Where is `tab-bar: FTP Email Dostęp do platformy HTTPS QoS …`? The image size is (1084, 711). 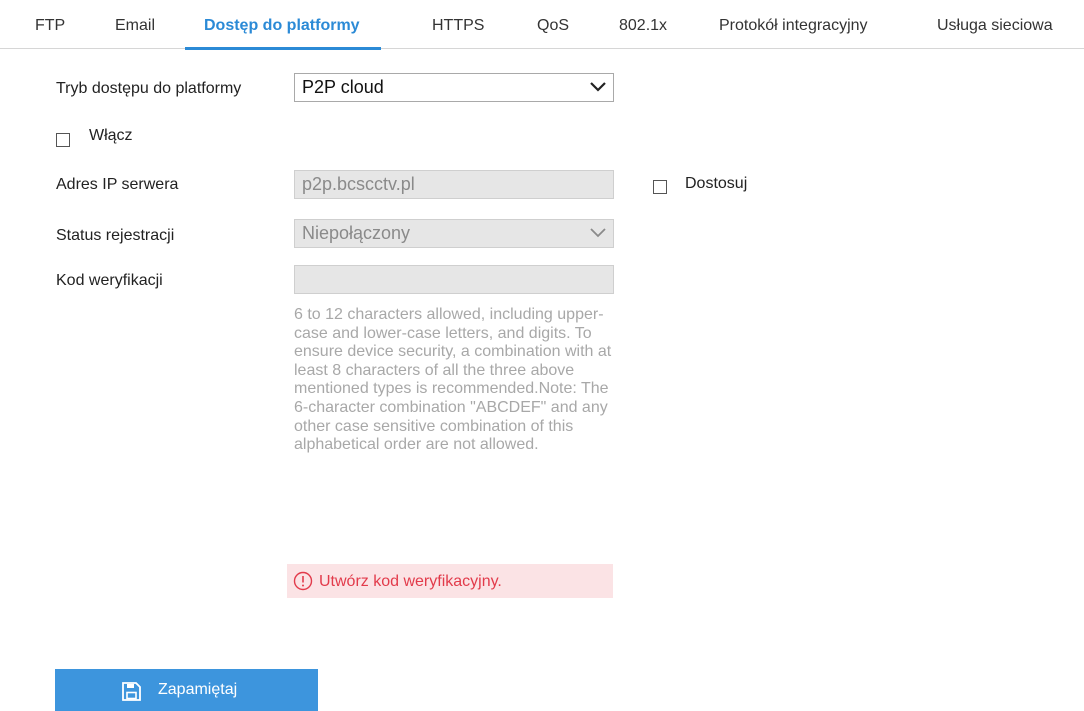
tab-bar: FTP Email Dostęp do platformy HTTPS QoS … is located at coordinates (542, 25).